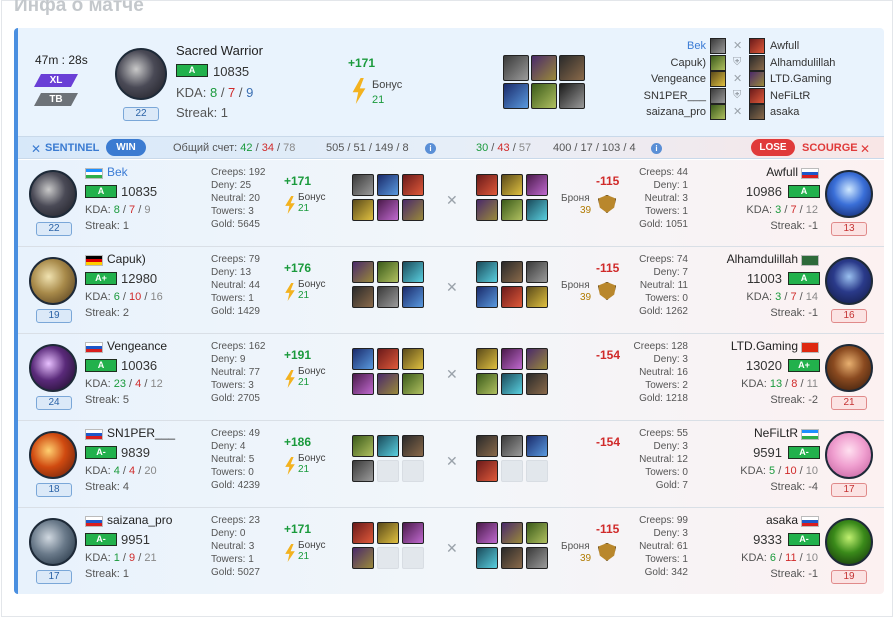 This screenshot has width=893, height=617. Describe the element at coordinates (642, 46) in the screenshot. I see `vs-player-name: Bek` at that location.